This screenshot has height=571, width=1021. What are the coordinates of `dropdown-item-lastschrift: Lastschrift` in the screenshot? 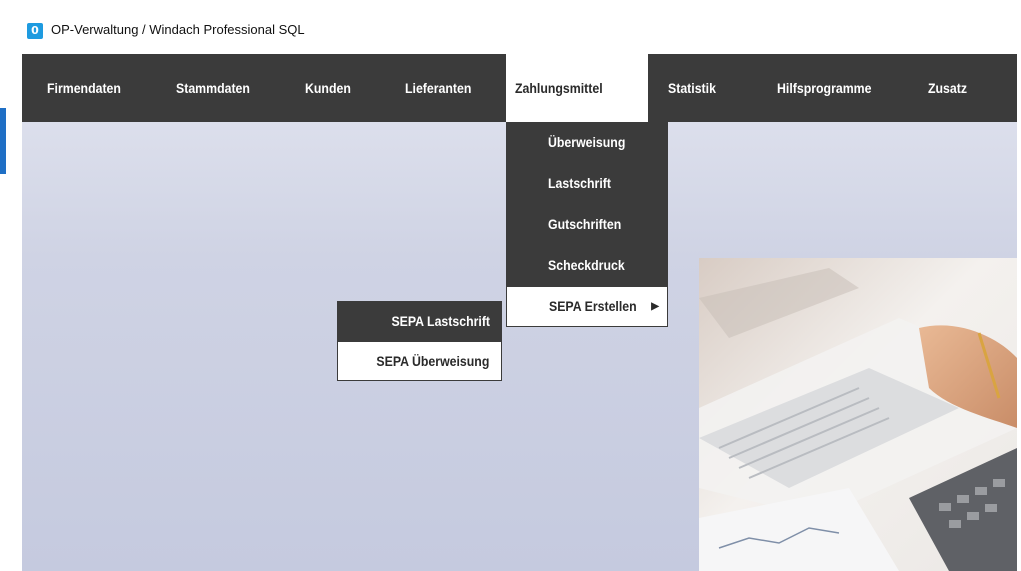 It's located at (587, 183).